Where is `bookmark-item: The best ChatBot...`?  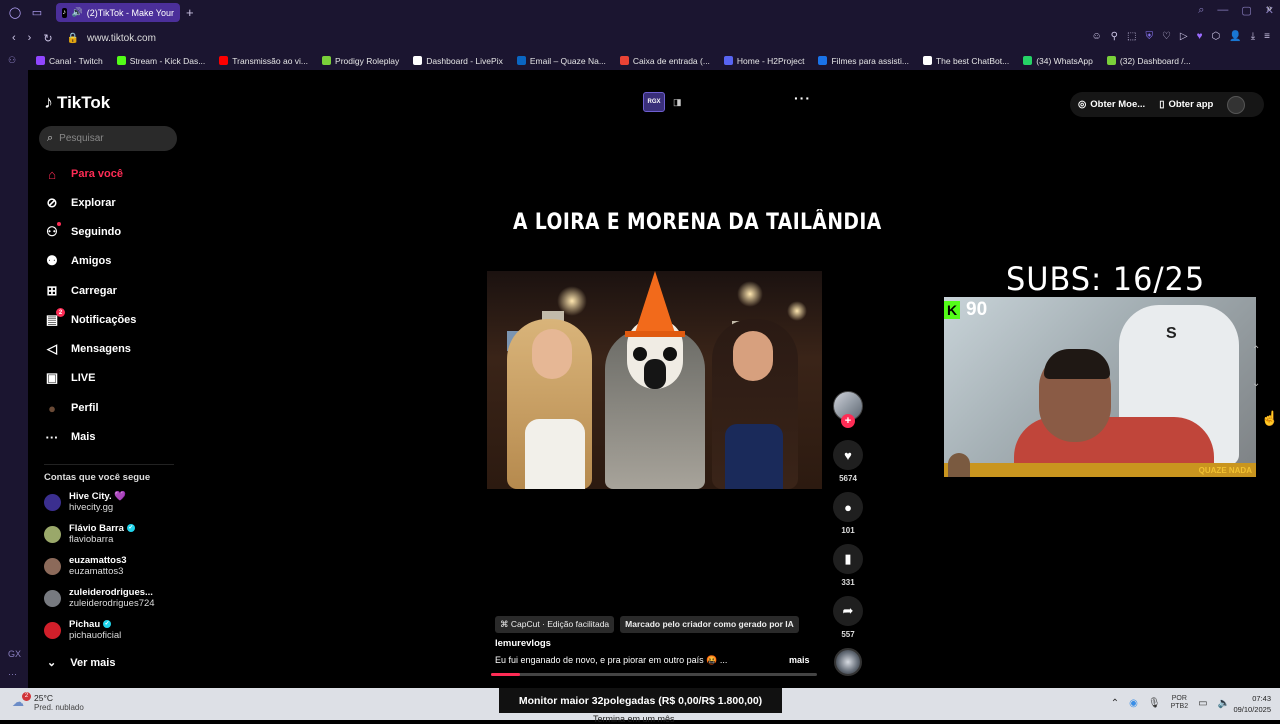
bookmark-item: The best ChatBot... is located at coordinates (965, 61).